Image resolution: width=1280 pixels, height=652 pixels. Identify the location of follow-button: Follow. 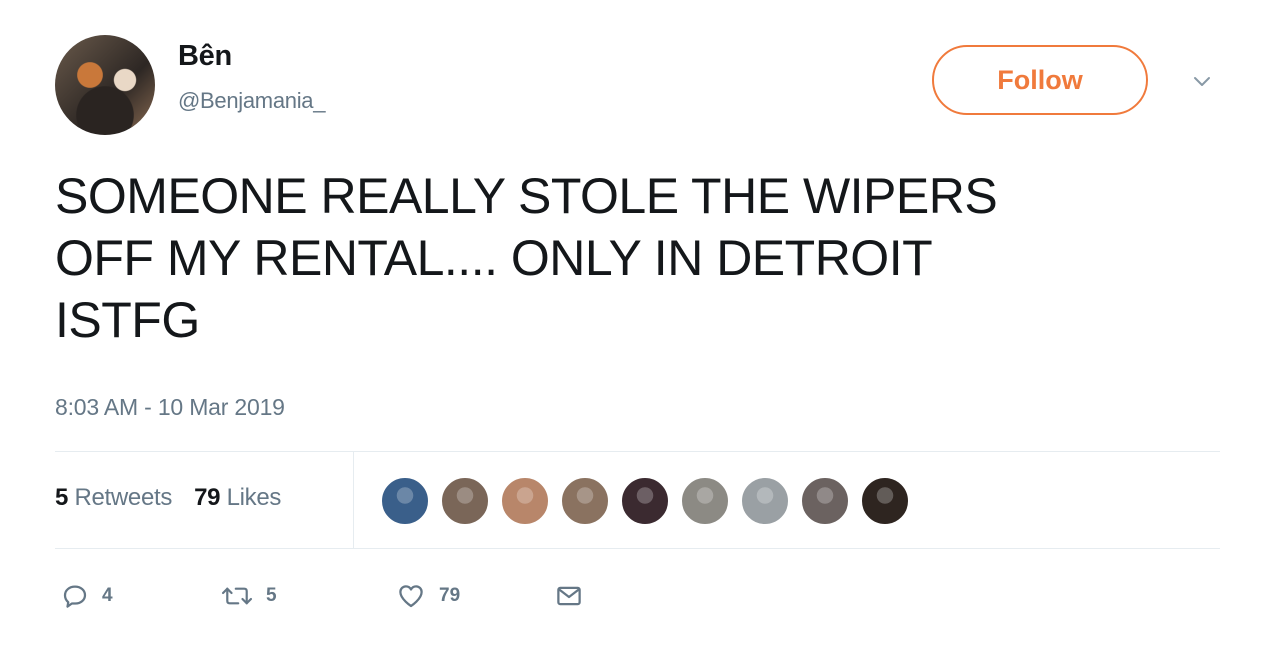
(1040, 80).